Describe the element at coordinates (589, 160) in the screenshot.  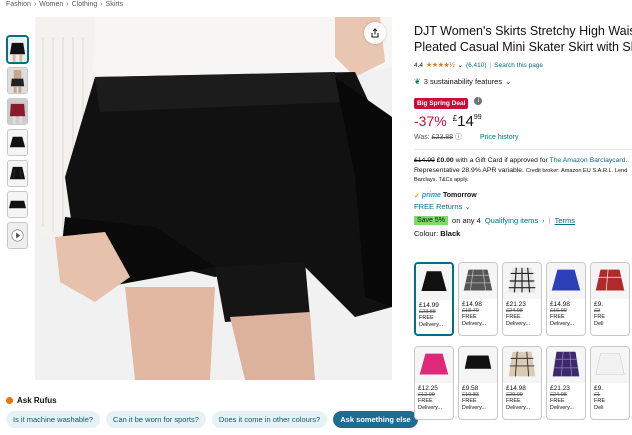
I see `barclaycard-link: The Amazon Barclaycard.` at that location.